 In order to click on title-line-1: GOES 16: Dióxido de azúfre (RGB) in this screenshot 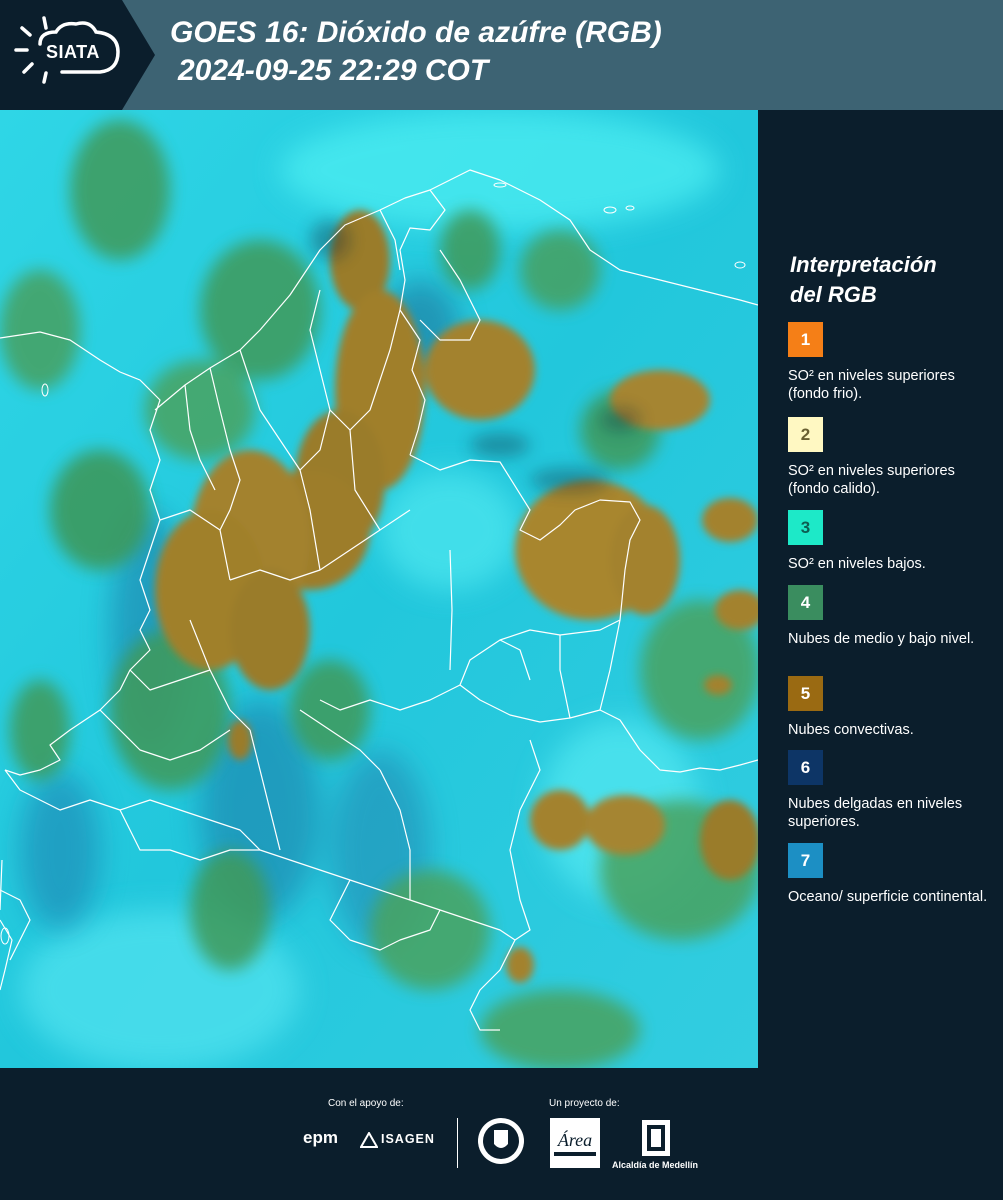, I will do `click(416, 32)`.